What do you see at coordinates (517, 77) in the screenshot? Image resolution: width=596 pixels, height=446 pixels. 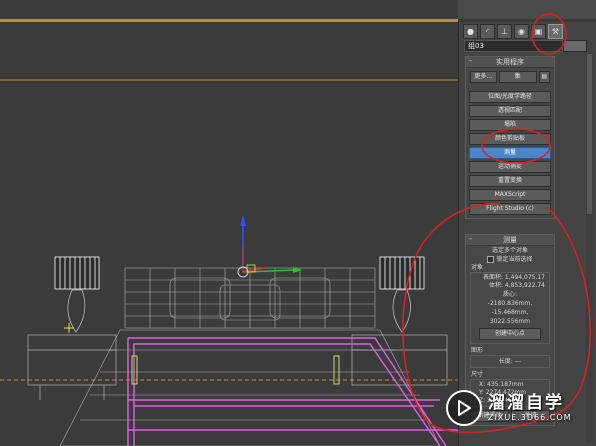 I see `sets-button: 集` at bounding box center [517, 77].